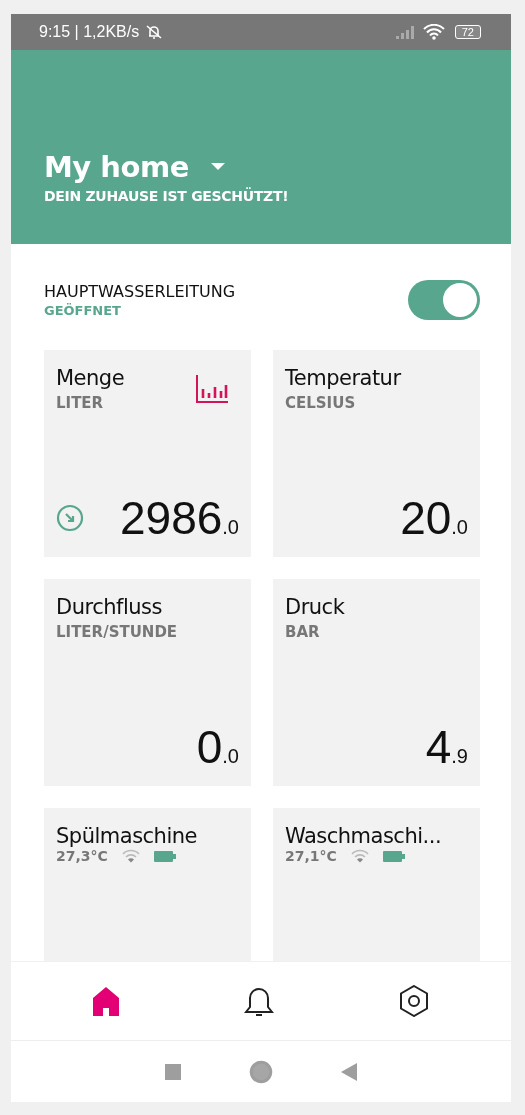  Describe the element at coordinates (321, 403) in the screenshot. I see `card-unit: CELSIUS` at that location.